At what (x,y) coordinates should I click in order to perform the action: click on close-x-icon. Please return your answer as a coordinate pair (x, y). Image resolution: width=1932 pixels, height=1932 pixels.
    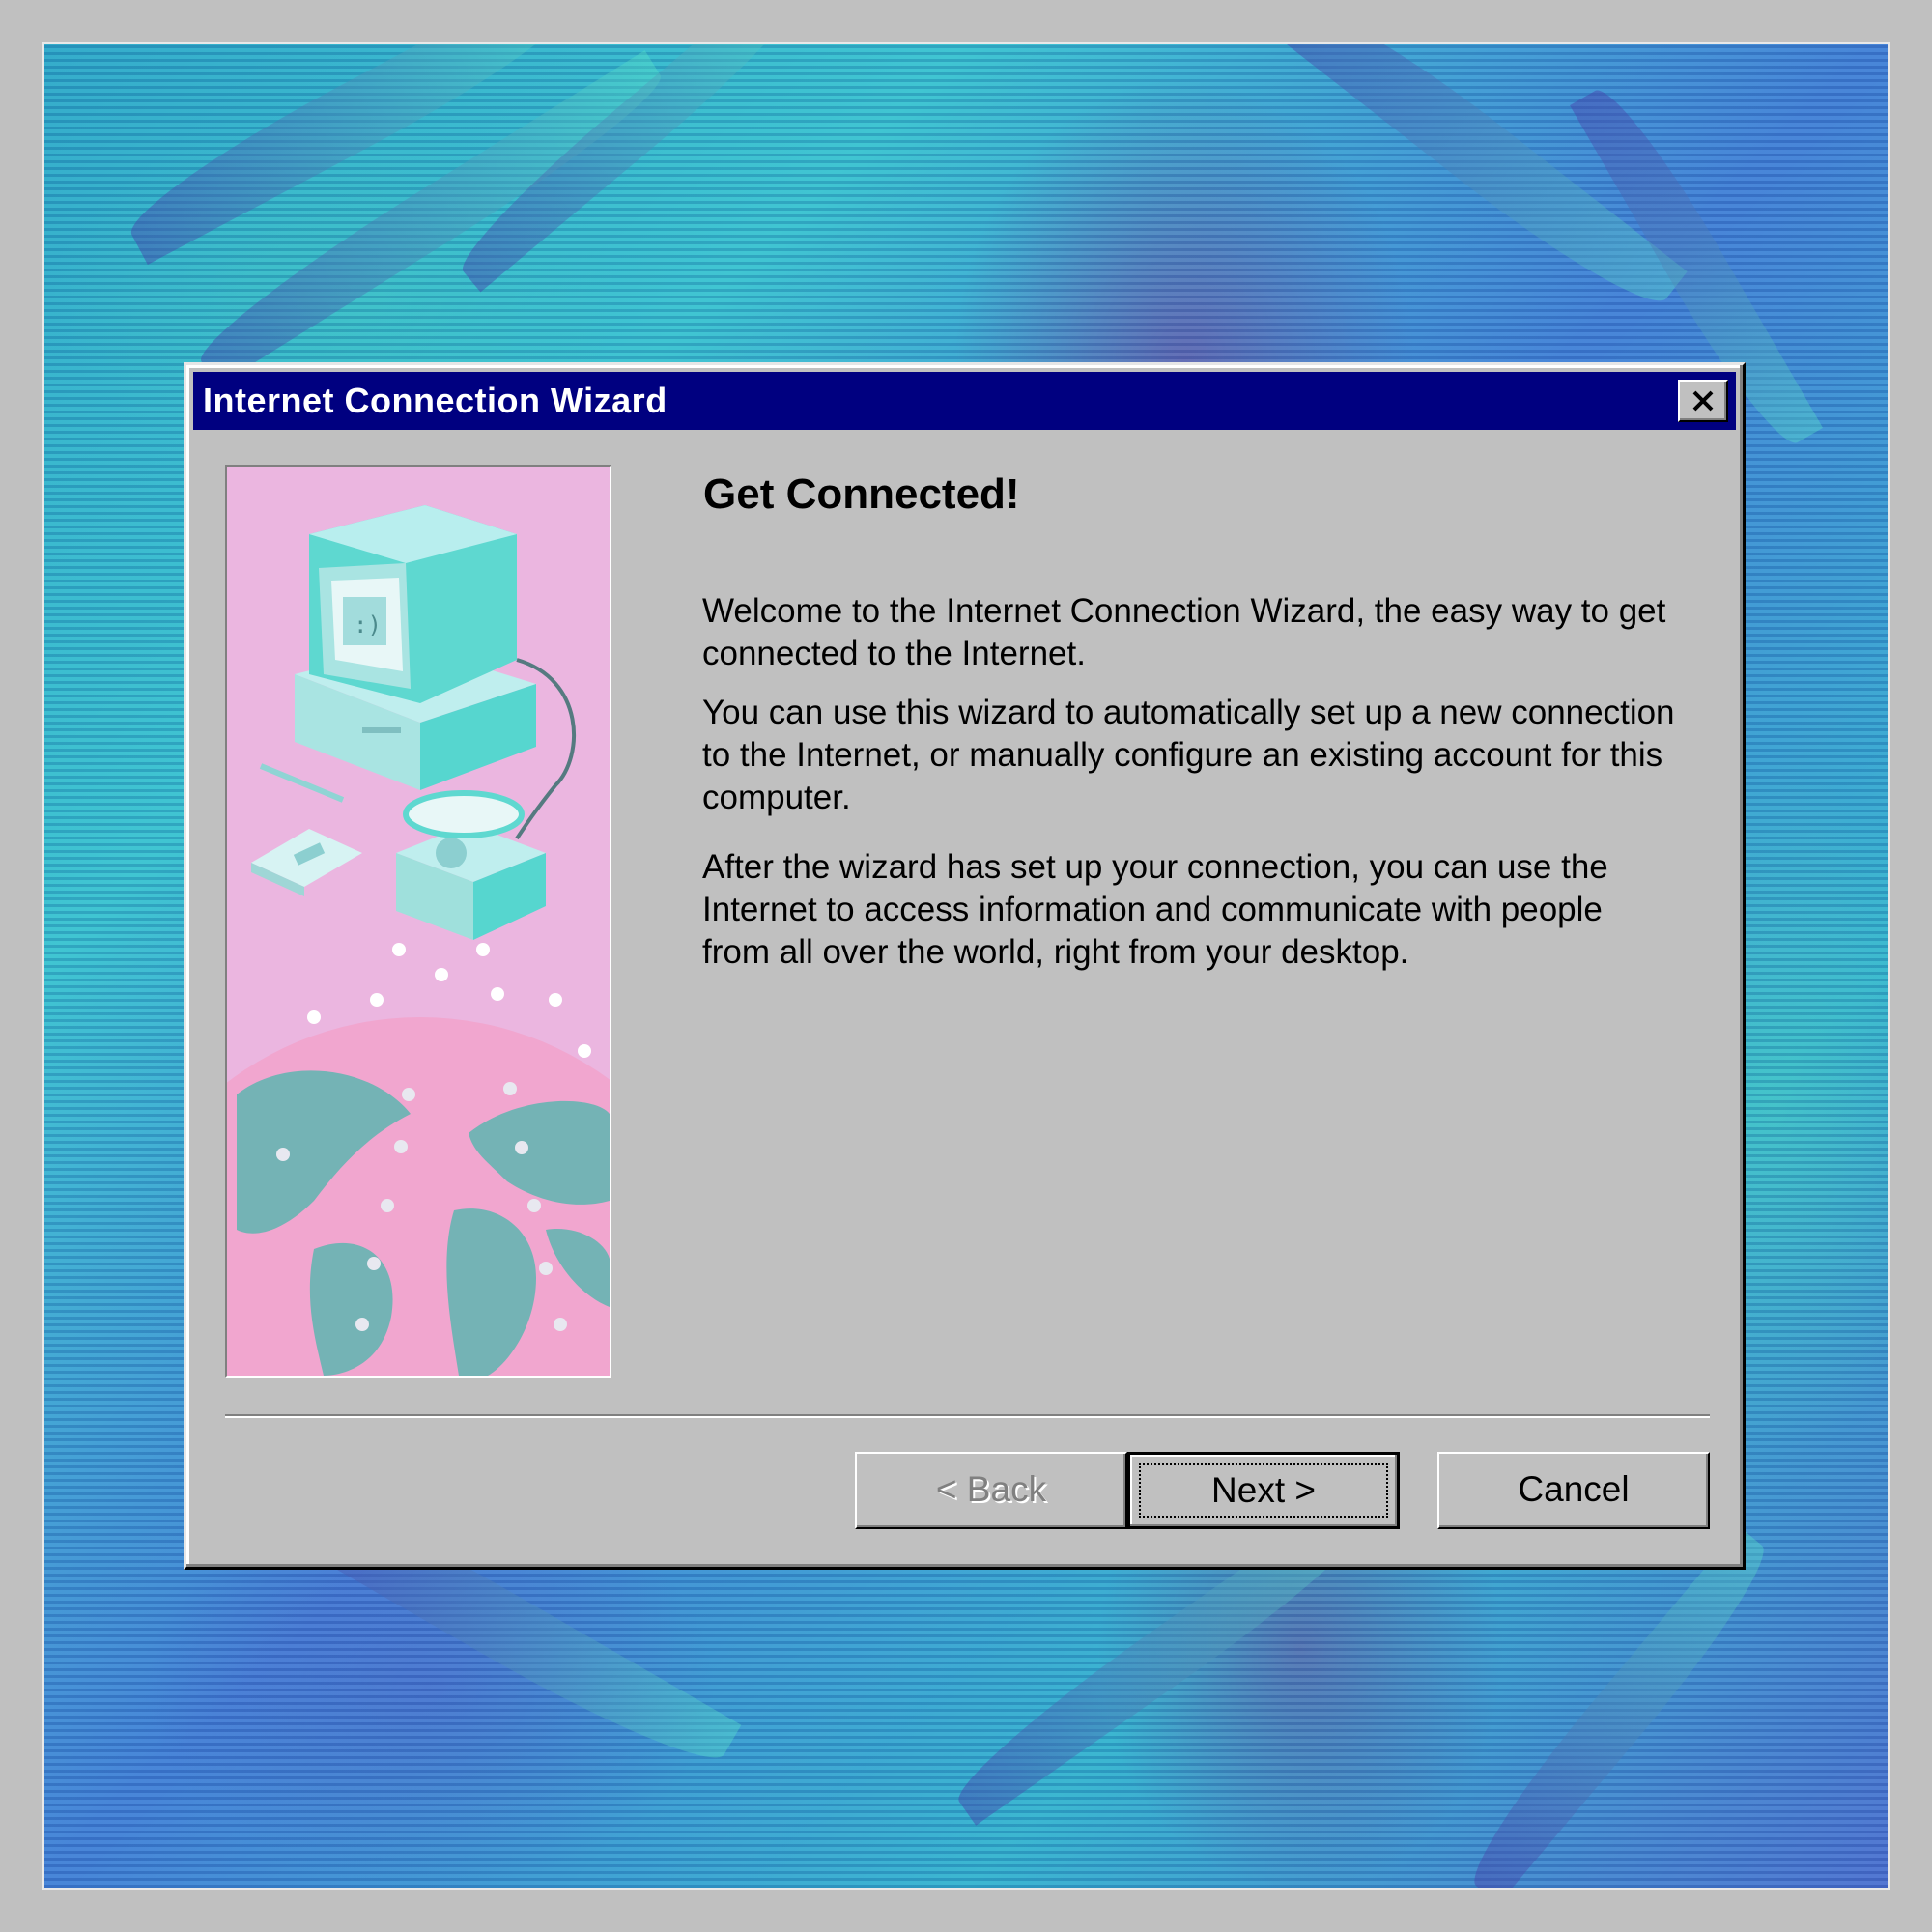
    Looking at the image, I should click on (1703, 401).